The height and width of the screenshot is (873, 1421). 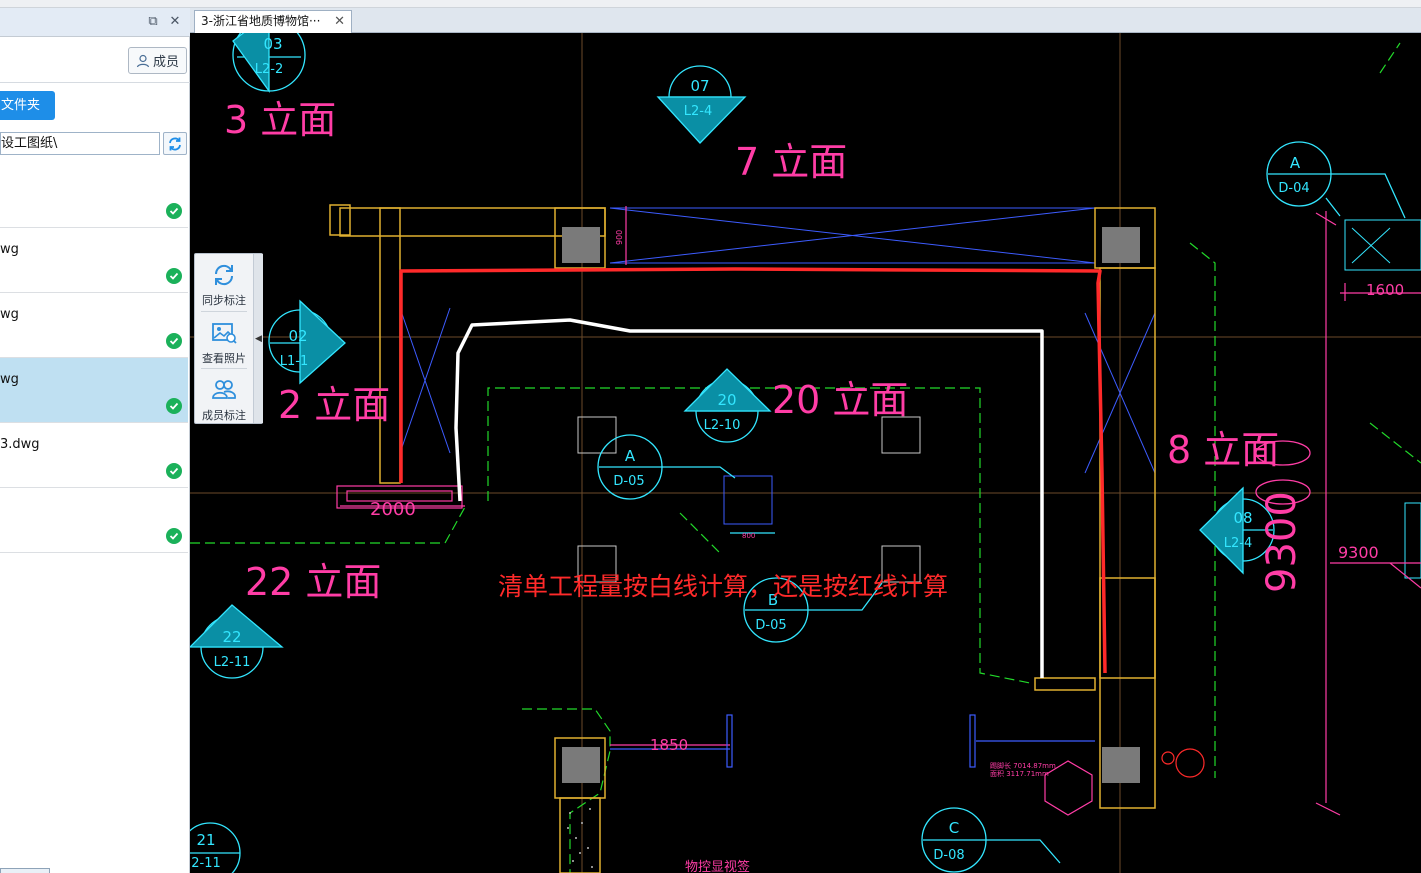 What do you see at coordinates (770, 625) in the screenshot?
I see `detail-ref-b: D-05` at bounding box center [770, 625].